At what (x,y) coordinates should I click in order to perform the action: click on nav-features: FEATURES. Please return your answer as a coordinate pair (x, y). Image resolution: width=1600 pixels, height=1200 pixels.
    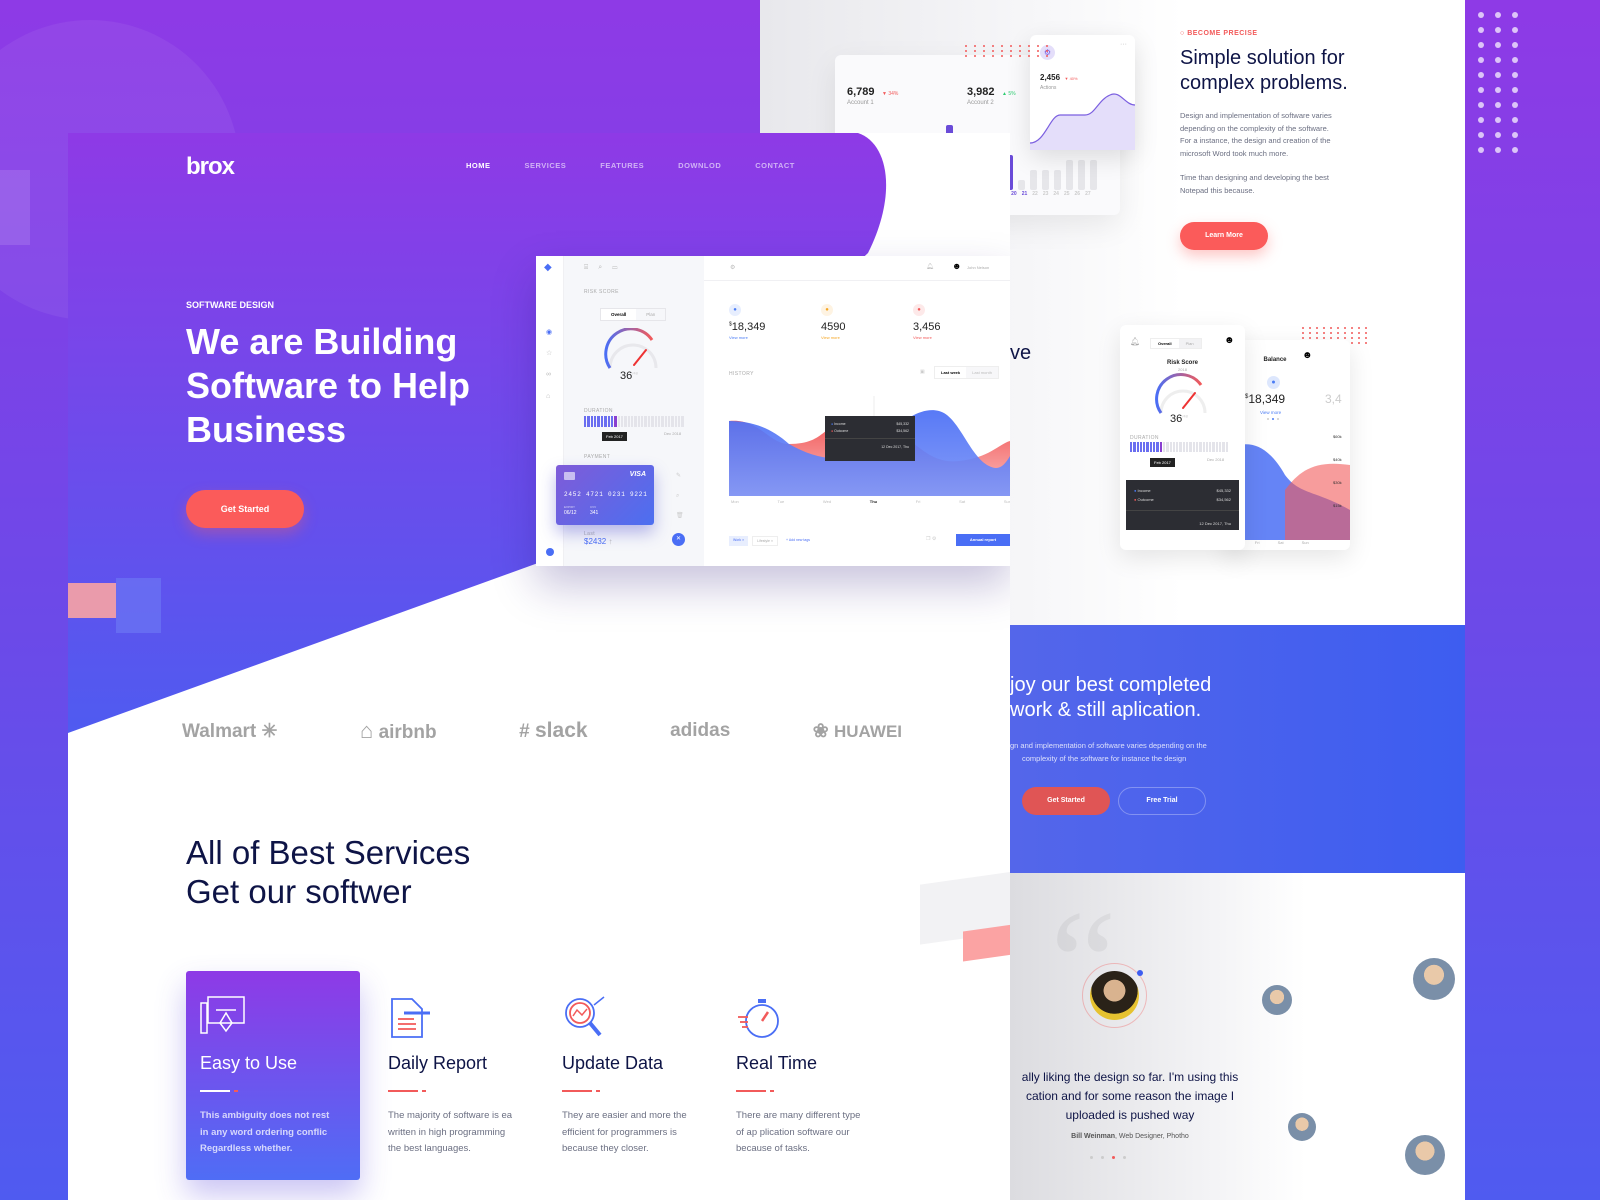
    Looking at the image, I should click on (622, 165).